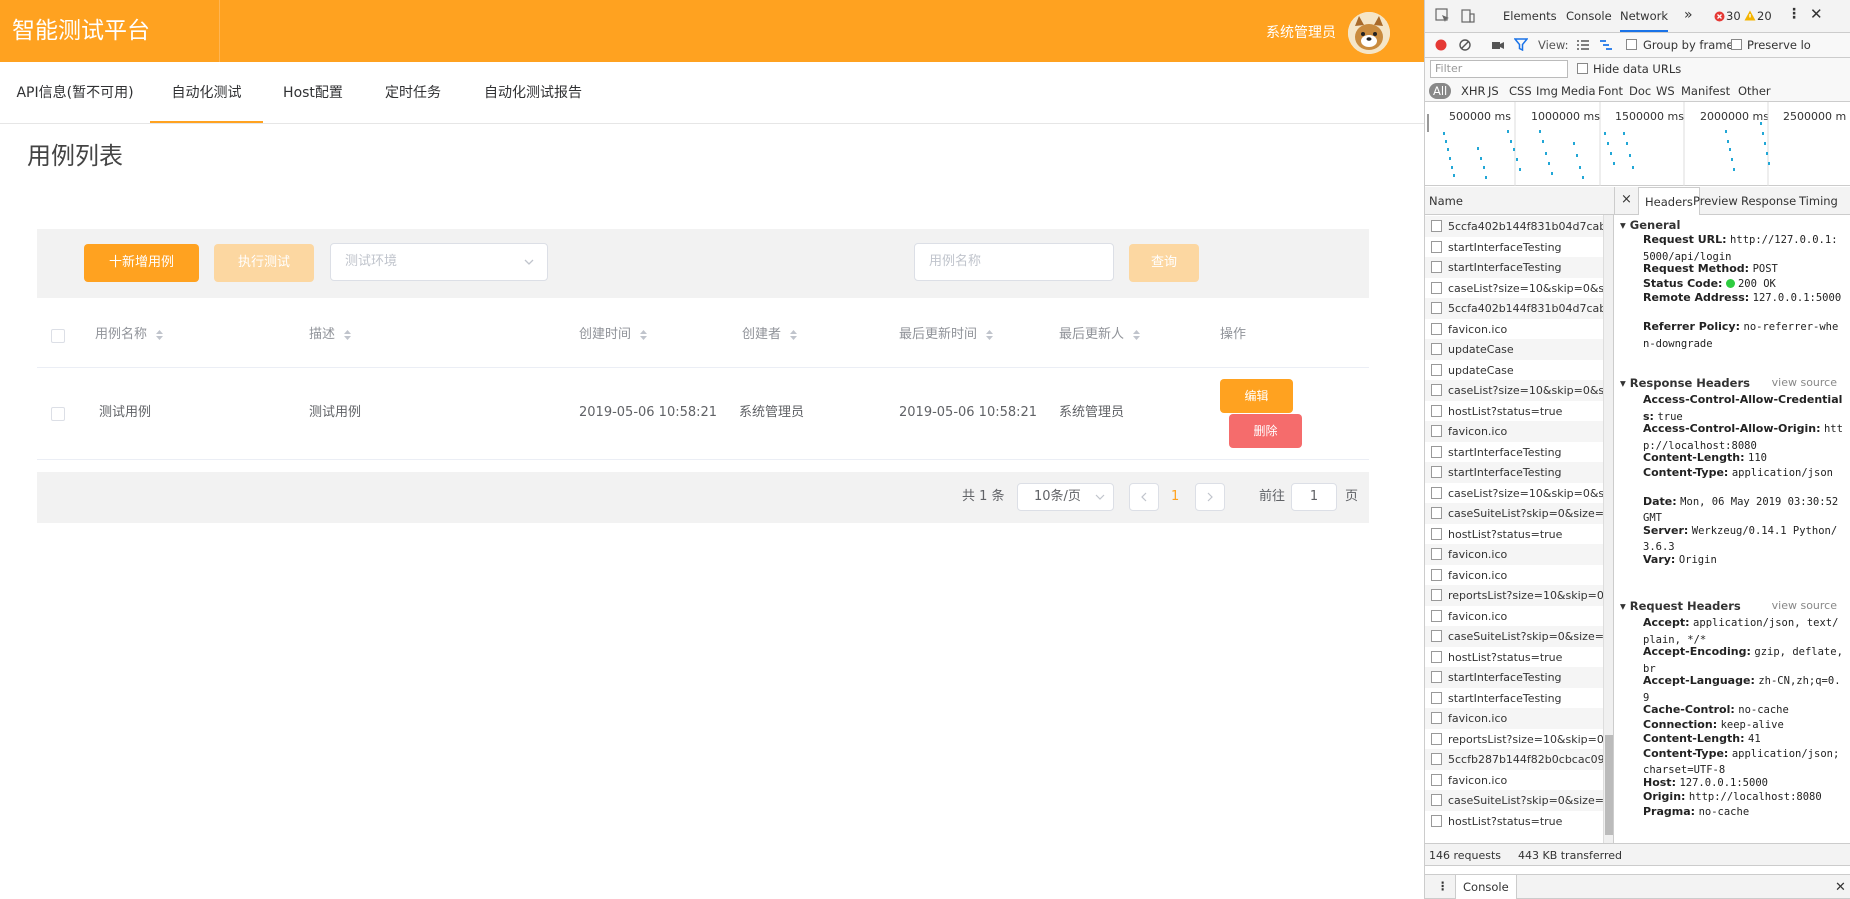 The image size is (1850, 899). Describe the element at coordinates (1768, 201) in the screenshot. I see `detail-tab-response: Response` at that location.